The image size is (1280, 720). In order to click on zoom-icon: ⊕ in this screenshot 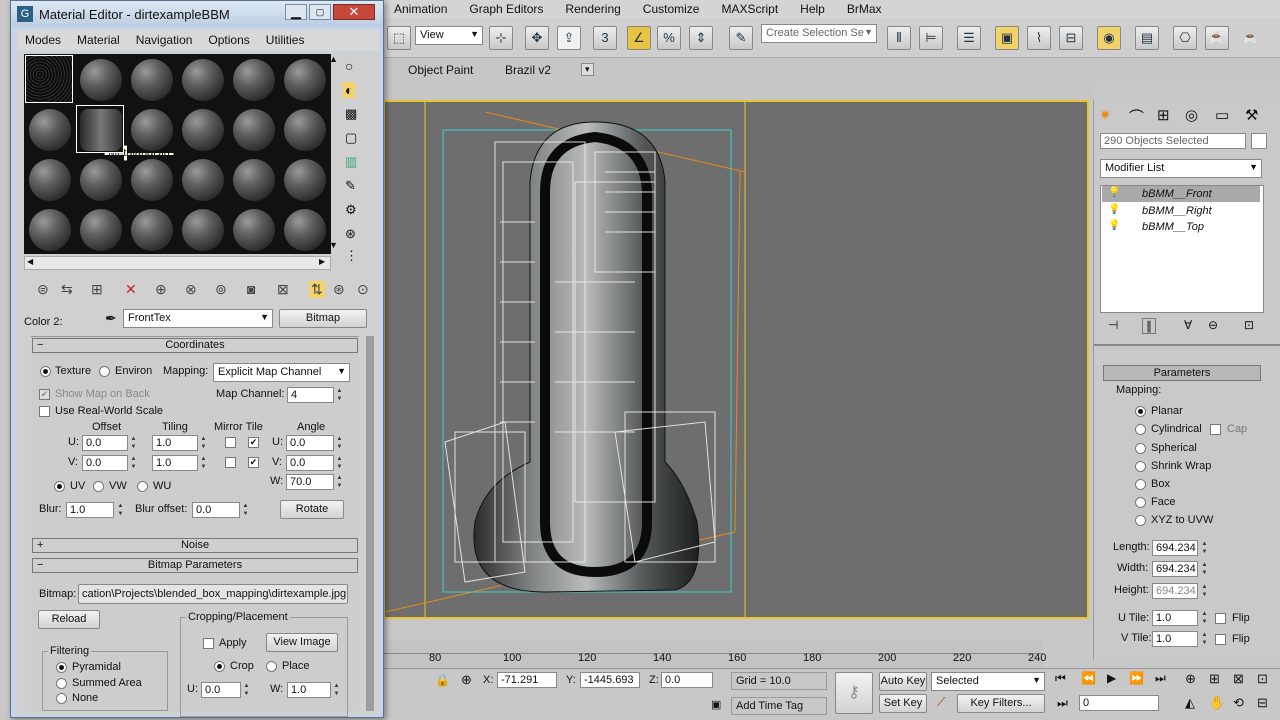, I will do `click(1190, 679)`.